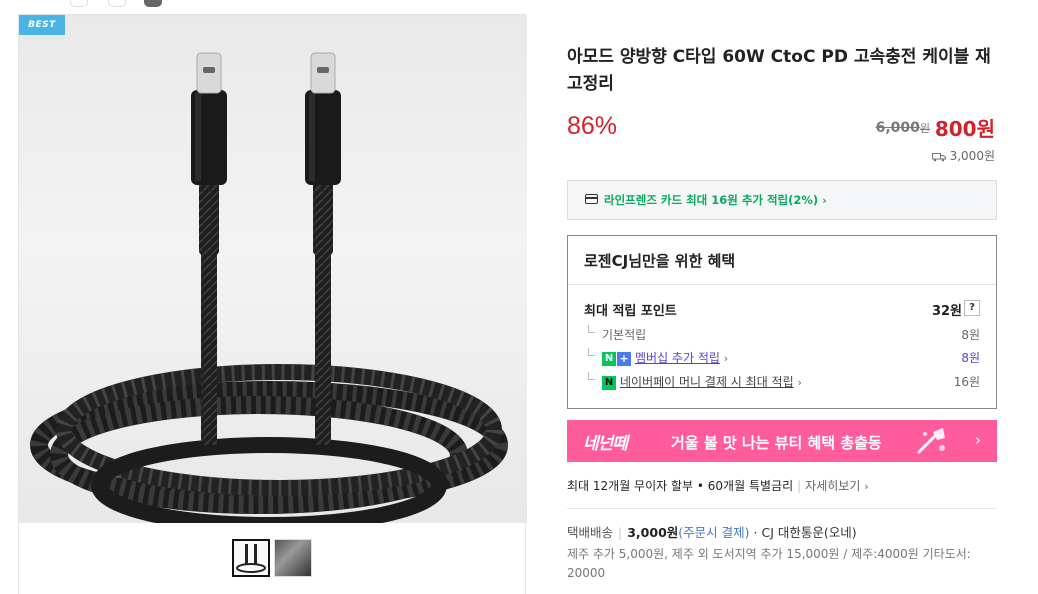 The height and width of the screenshot is (594, 1038). I want to click on truck-icon, so click(938, 156).